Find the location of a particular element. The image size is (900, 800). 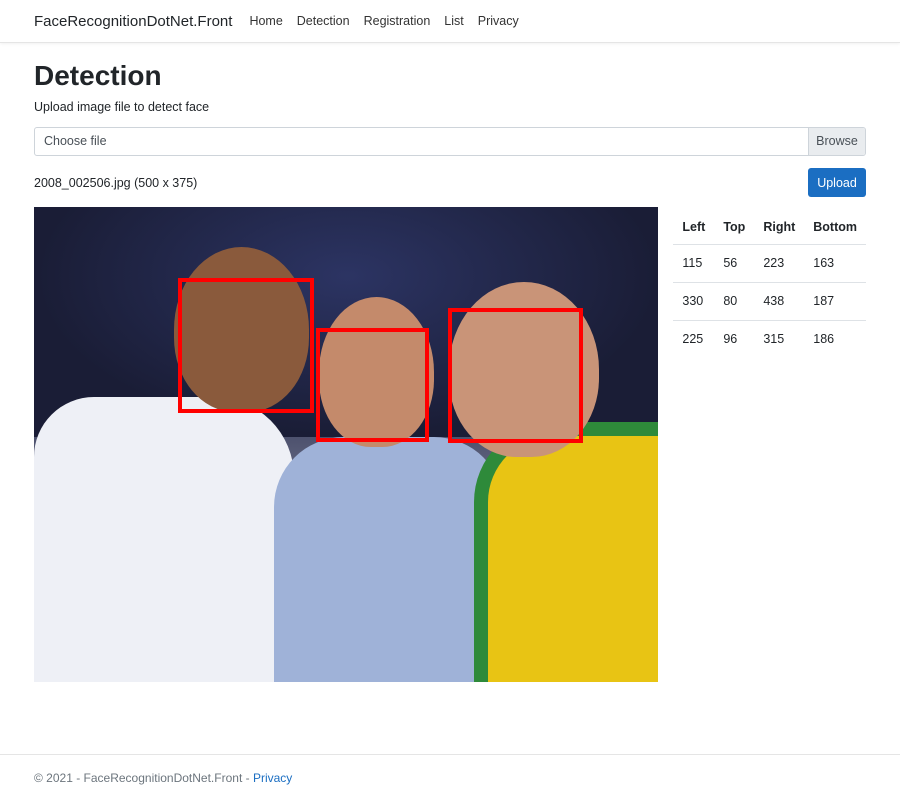

file-input: Choose file Browse is located at coordinates (450, 141).